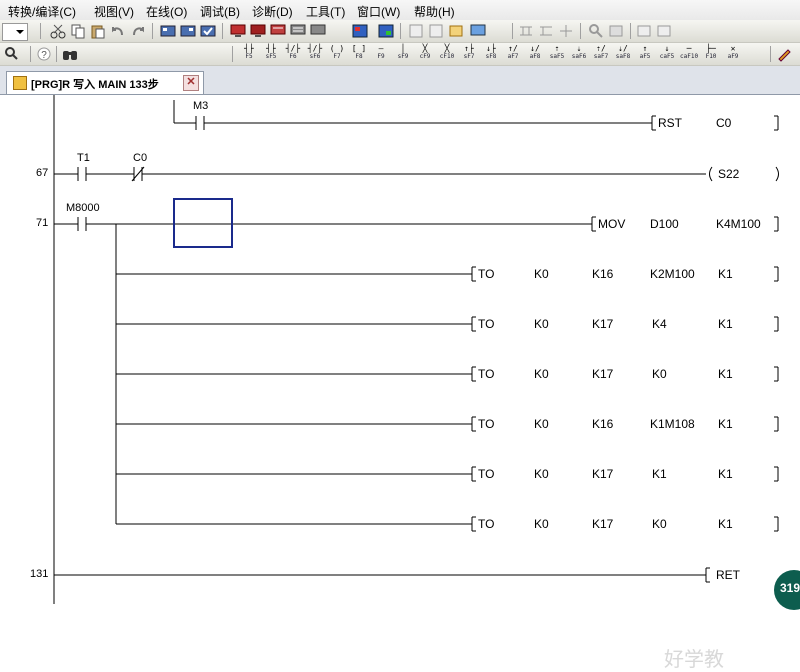  I want to click on ladder-key-f6: ┤/├ F6, so click(293, 54).